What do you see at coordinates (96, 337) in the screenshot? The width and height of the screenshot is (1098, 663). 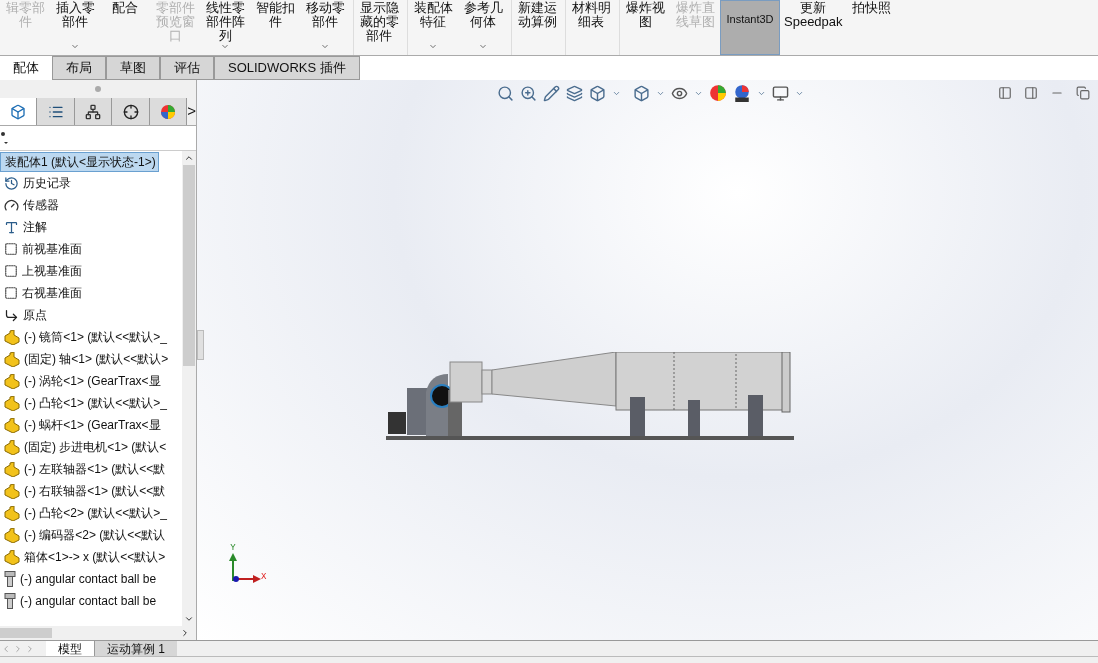 I see `tree-item-label: (-) 镜筒<1> (默认<<默认>_` at bounding box center [96, 337].